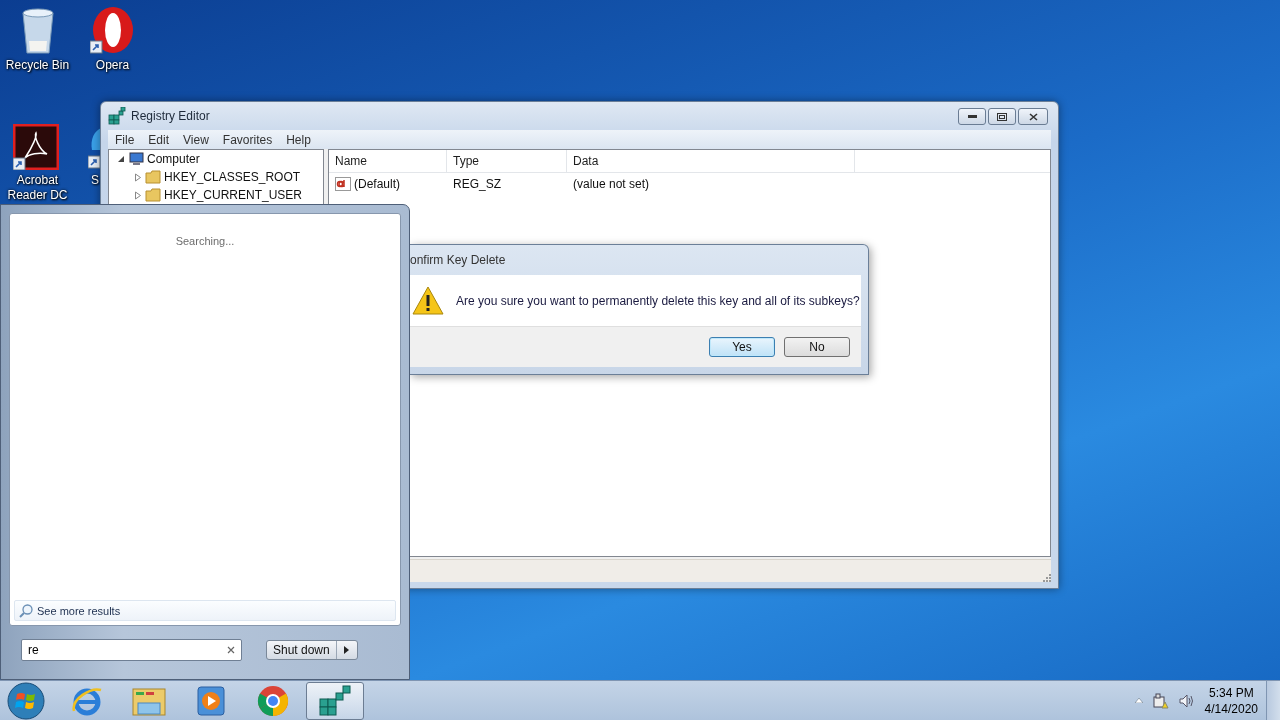  I want to click on acrobat-icon, so click(35, 147).